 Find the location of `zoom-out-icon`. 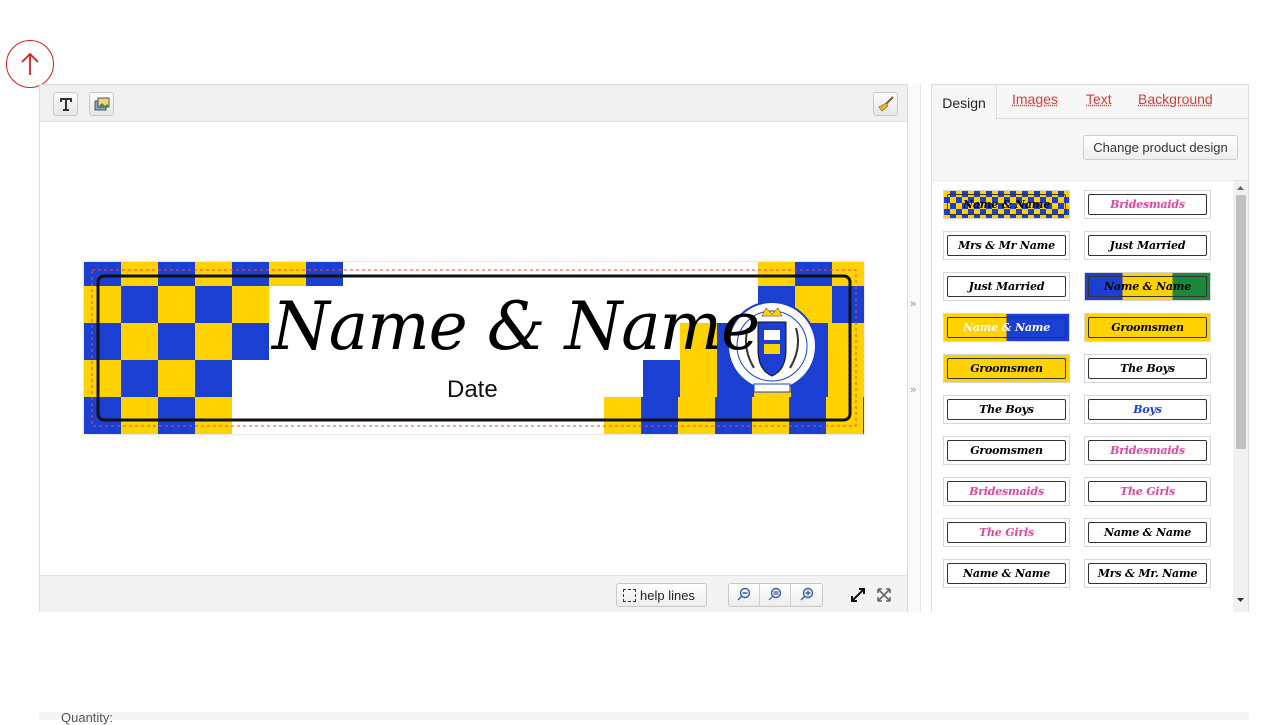

zoom-out-icon is located at coordinates (744, 594).